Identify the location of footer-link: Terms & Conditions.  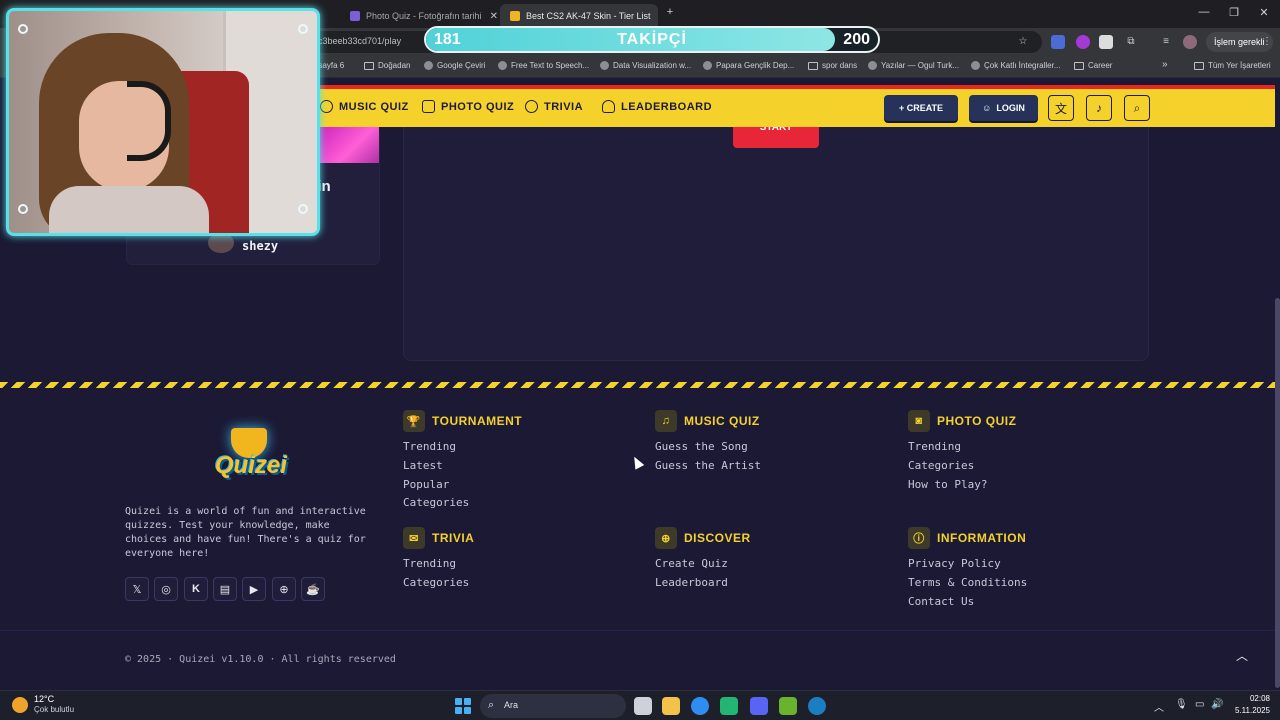
(967, 582).